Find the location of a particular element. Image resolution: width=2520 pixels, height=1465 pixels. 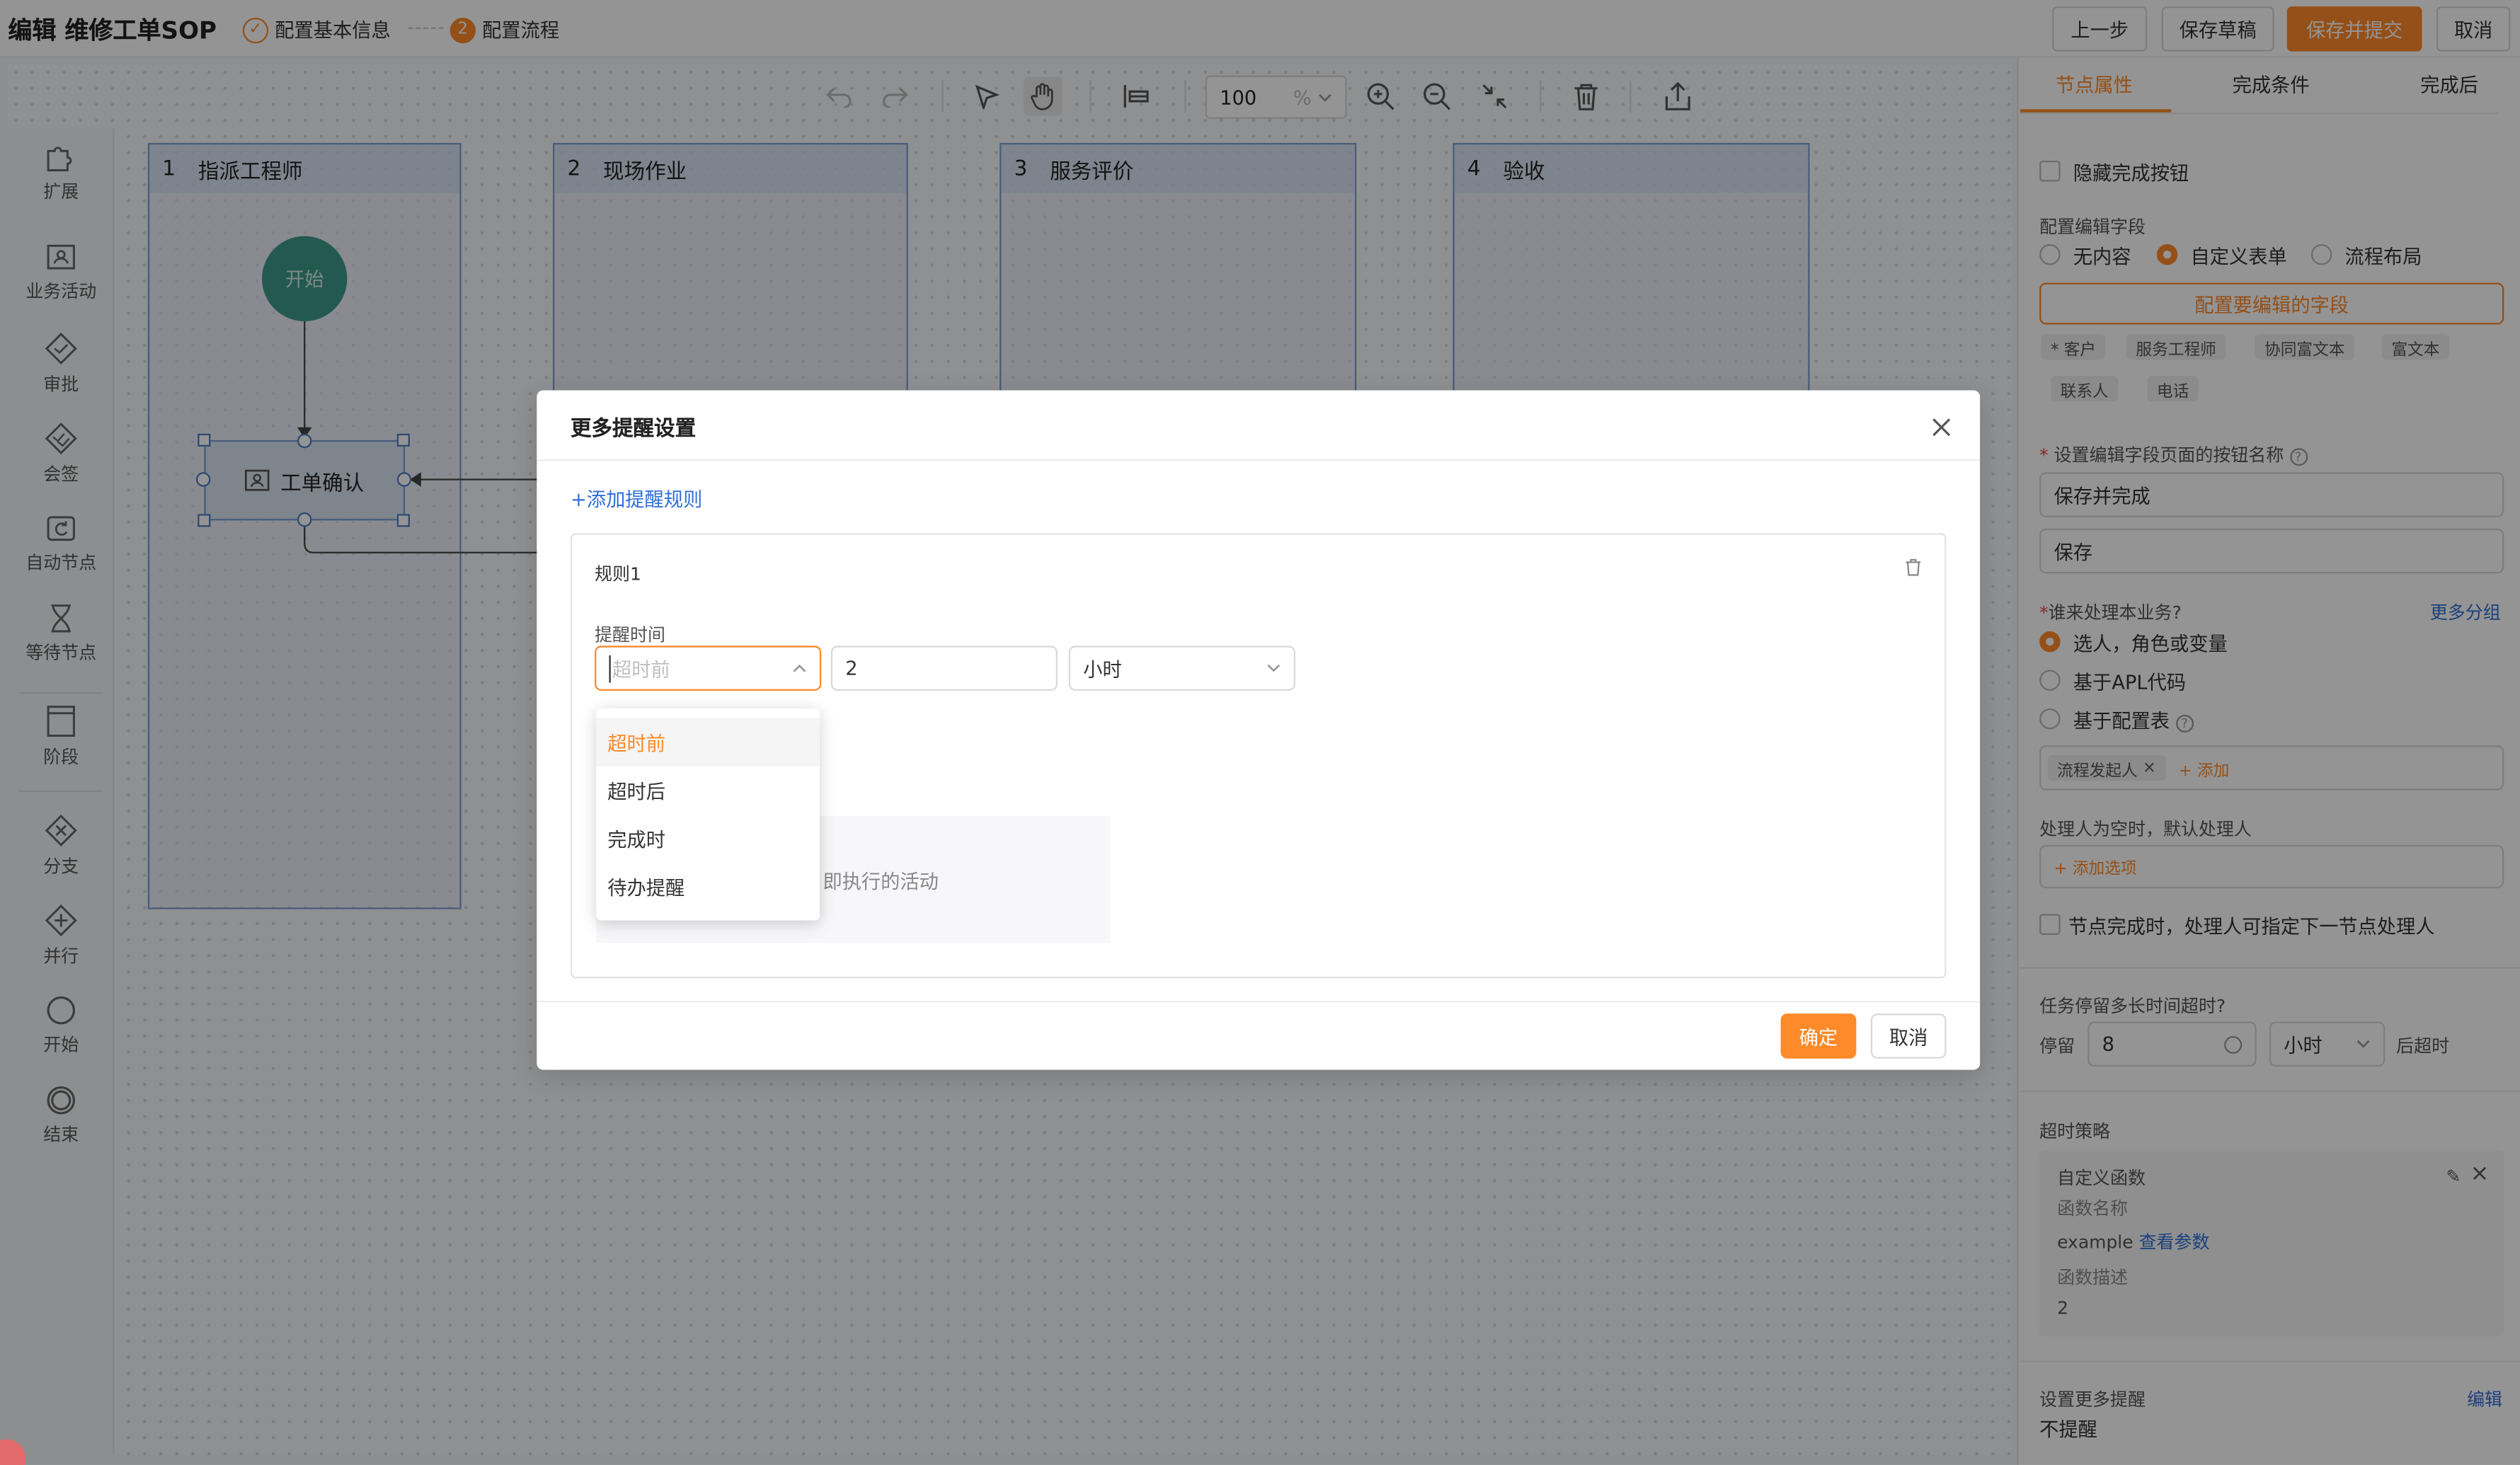

add-rule-link: +添加提醒规则 is located at coordinates (636, 498).